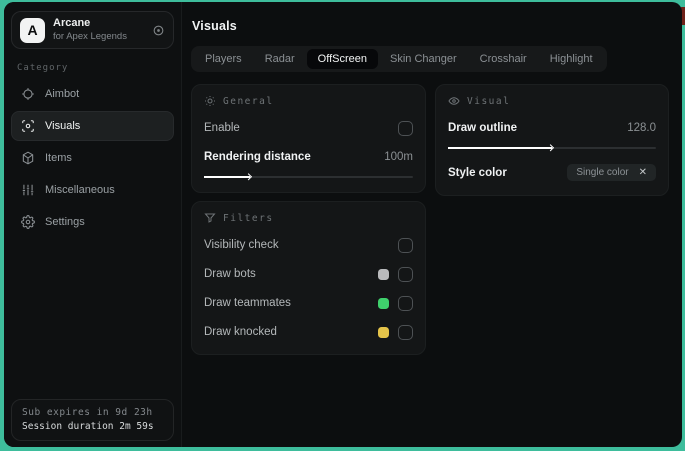 The height and width of the screenshot is (451, 685). What do you see at coordinates (92, 94) in the screenshot?
I see `sidebar-item-aimbot: Aimbot` at bounding box center [92, 94].